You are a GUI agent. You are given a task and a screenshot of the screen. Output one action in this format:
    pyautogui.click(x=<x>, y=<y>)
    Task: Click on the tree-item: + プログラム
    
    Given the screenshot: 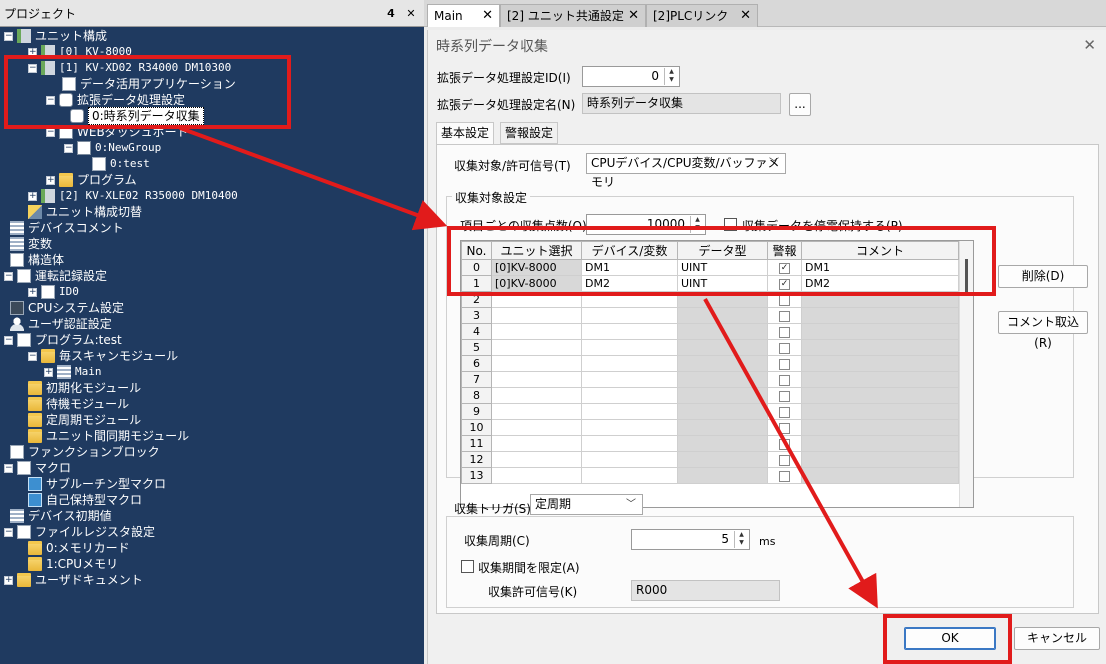 What is the action you would take?
    pyautogui.click(x=91, y=180)
    